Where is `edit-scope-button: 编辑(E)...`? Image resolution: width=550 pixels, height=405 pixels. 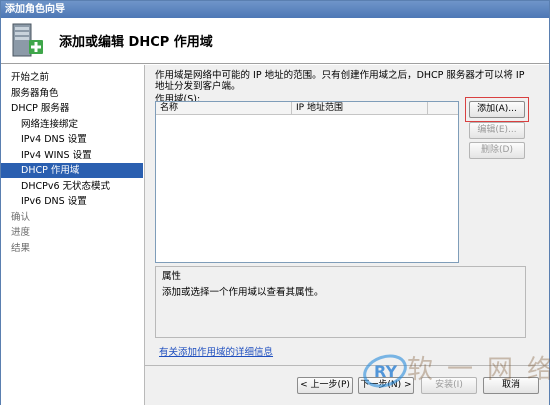 edit-scope-button: 编辑(E)... is located at coordinates (497, 130).